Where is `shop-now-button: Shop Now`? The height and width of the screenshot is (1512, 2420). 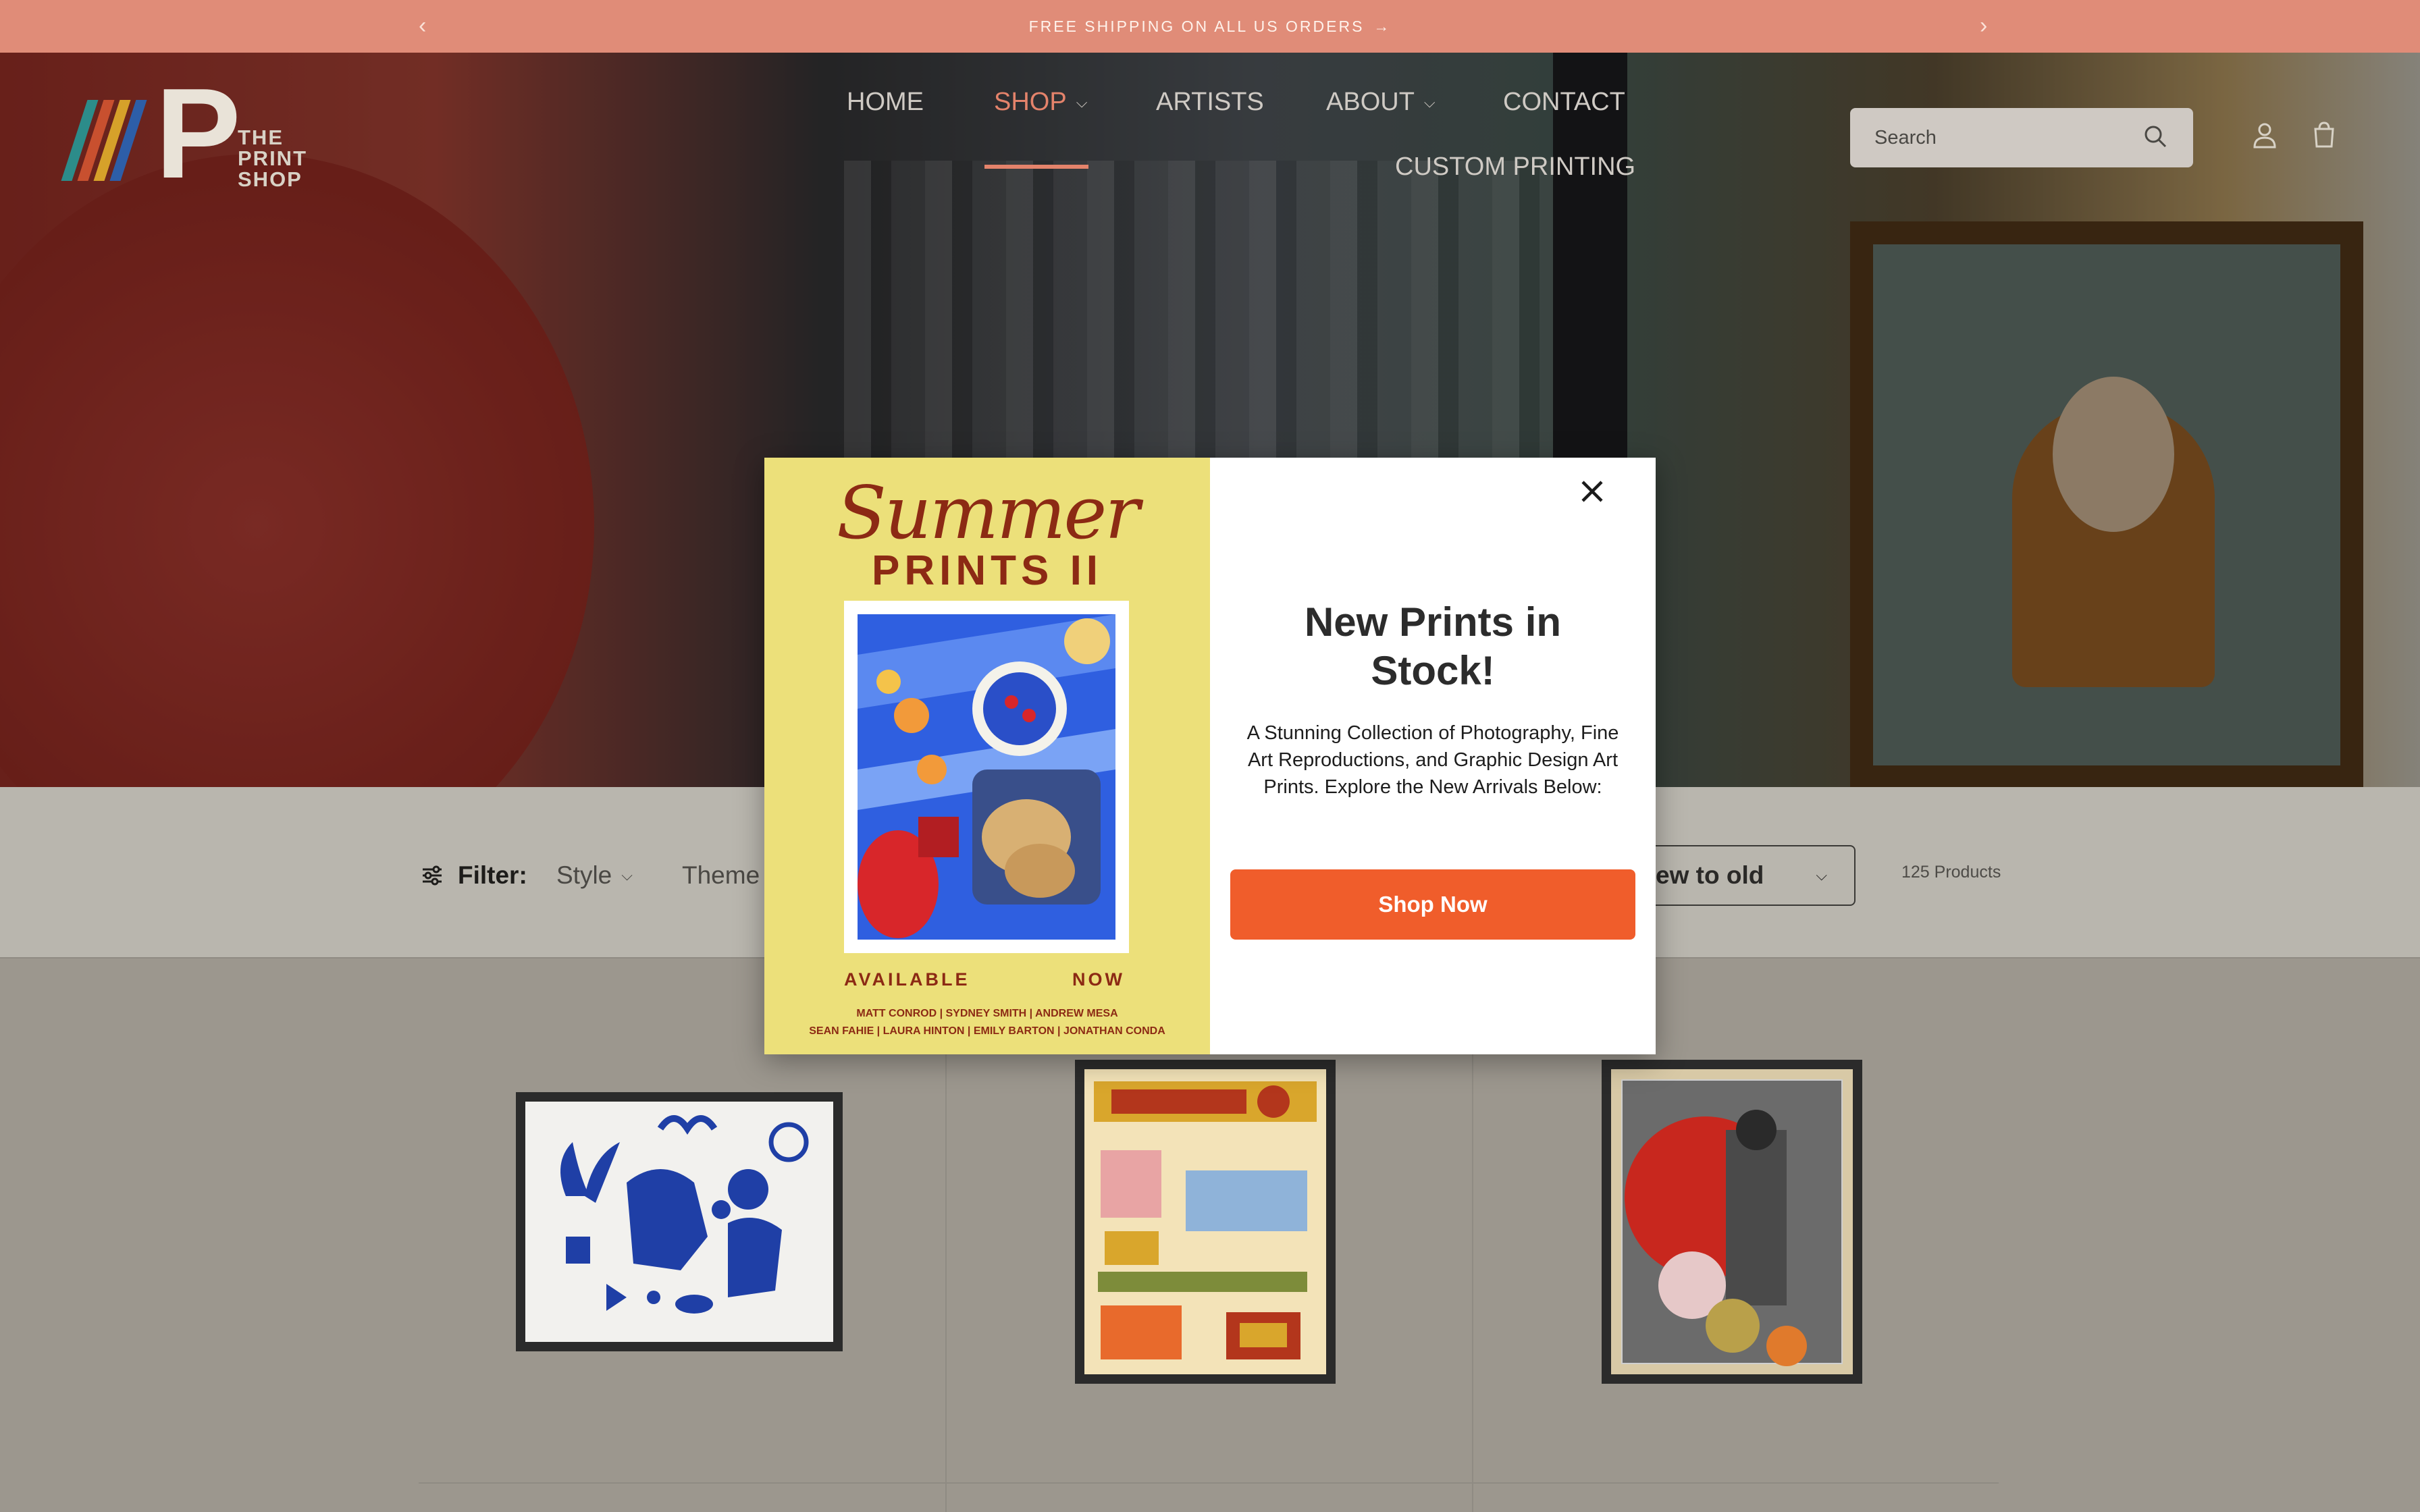 shop-now-button: Shop Now is located at coordinates (1432, 905).